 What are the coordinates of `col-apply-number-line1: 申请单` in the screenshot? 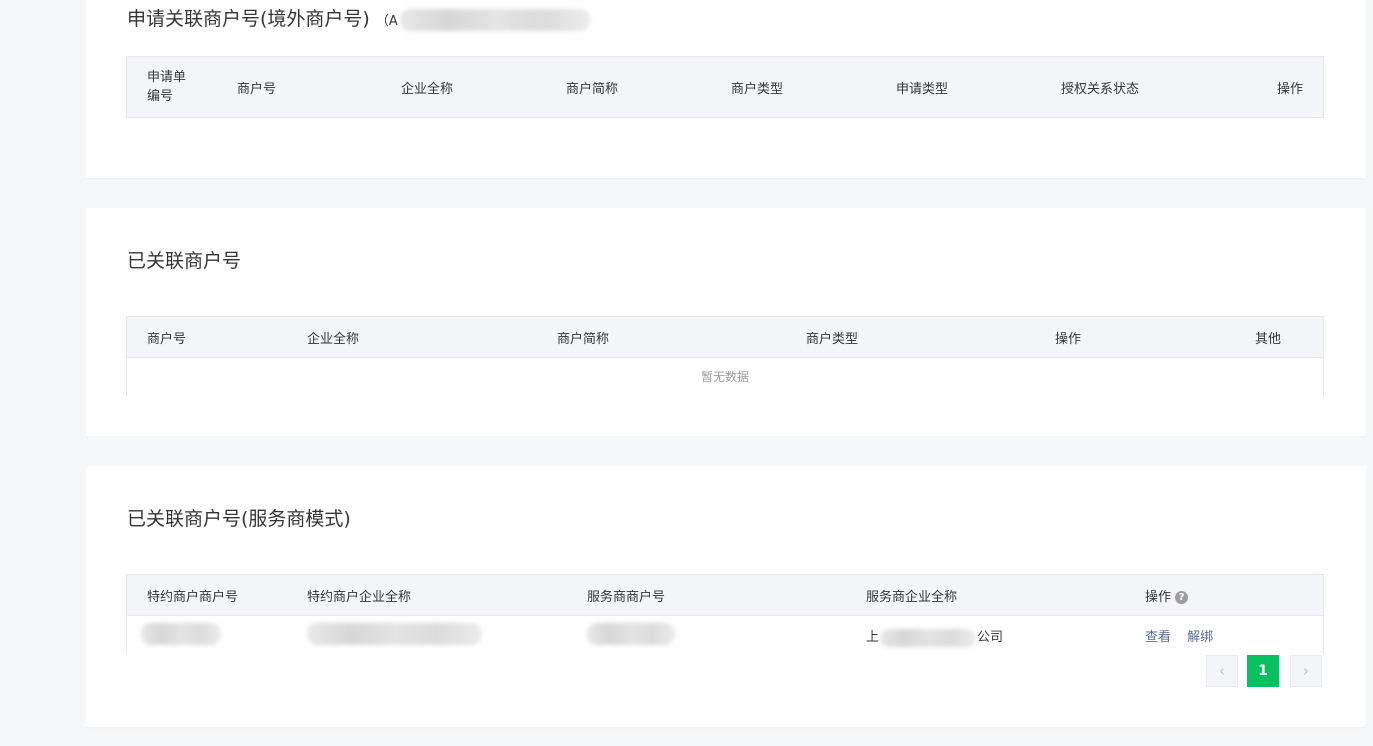 It's located at (167, 77).